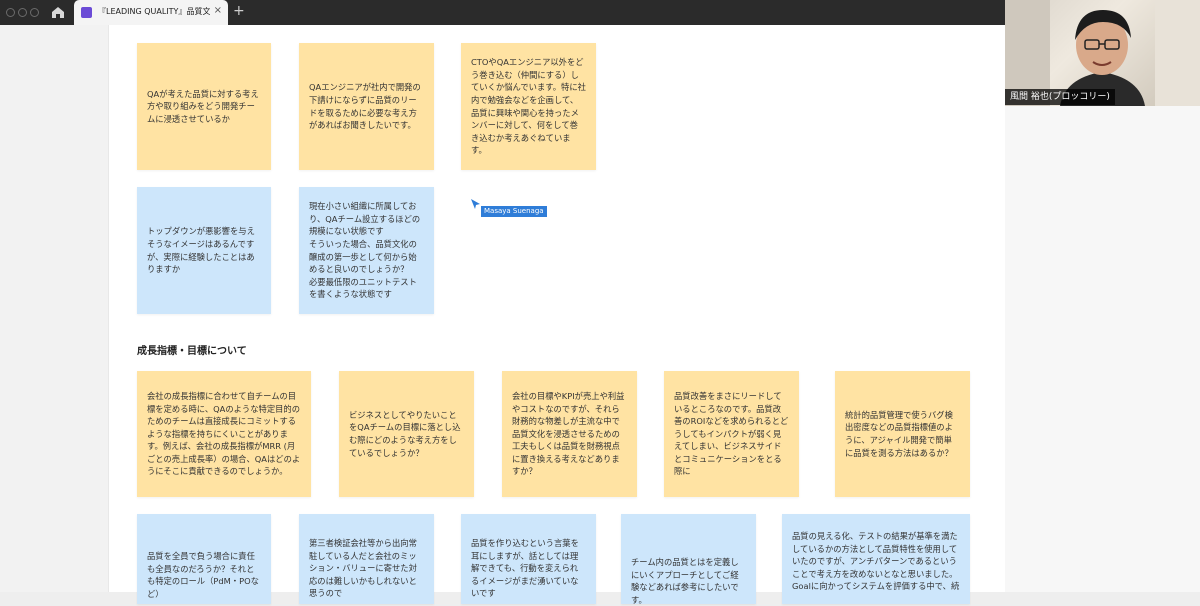 This screenshot has height=606, width=1200. What do you see at coordinates (502, 12) in the screenshot?
I see `browser-titlebar: 『LEADING QUALITY』品質文化の醸 × +` at bounding box center [502, 12].